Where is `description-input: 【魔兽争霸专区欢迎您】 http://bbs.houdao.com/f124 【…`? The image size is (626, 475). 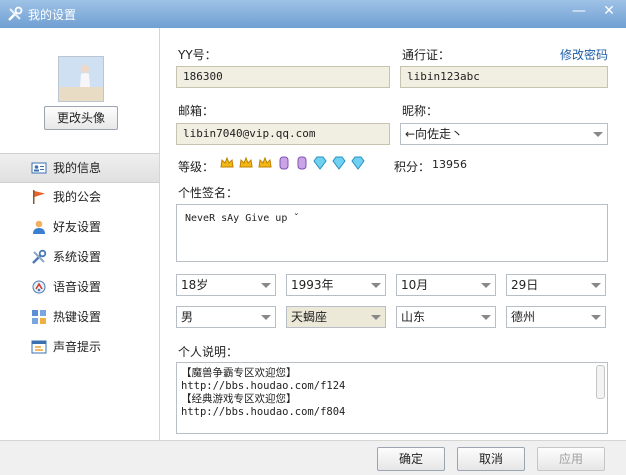 description-input: 【魔兽争霸专区欢迎您】 http://bbs.houdao.com/f124 【… is located at coordinates (392, 398).